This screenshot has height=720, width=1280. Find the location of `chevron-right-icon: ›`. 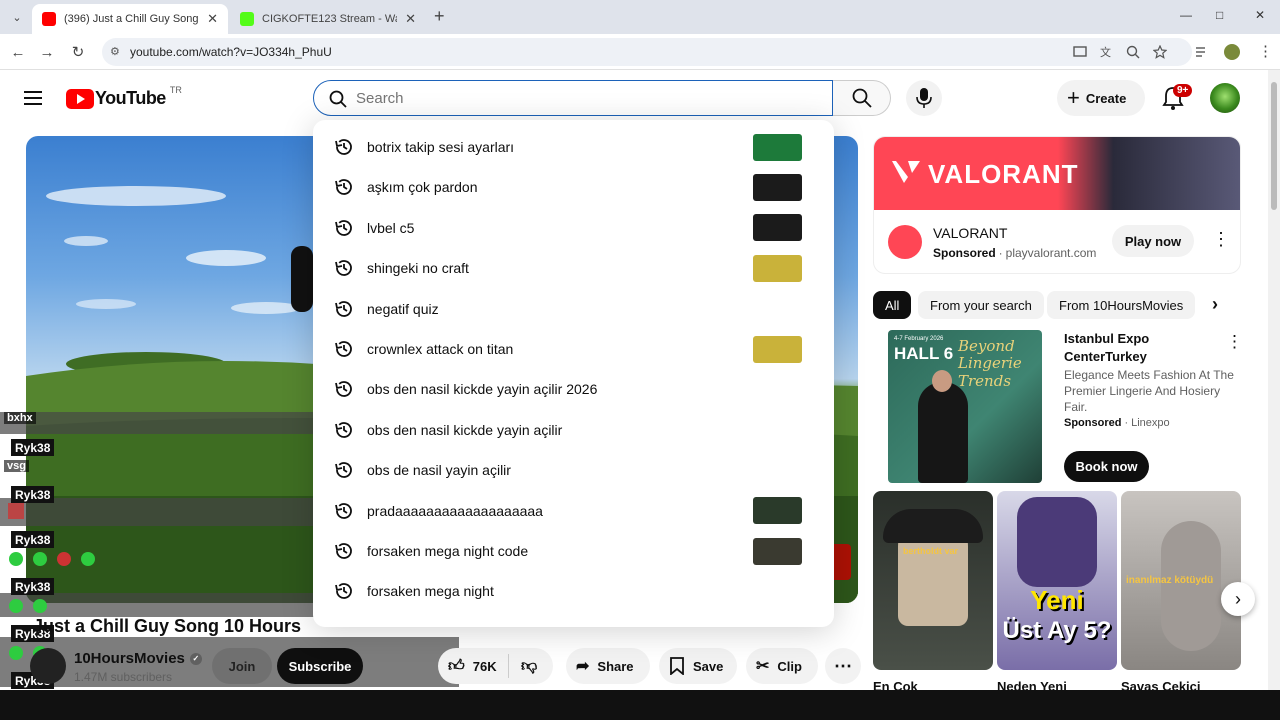

chevron-right-icon: › is located at coordinates (1215, 304).